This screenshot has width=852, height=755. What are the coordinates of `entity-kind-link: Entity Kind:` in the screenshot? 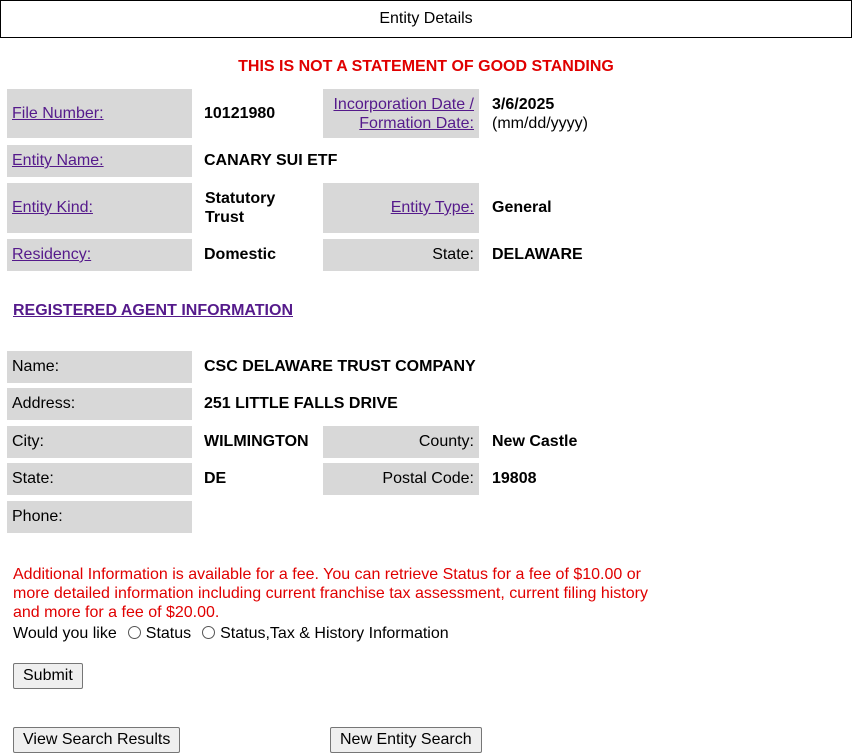 It's located at (52, 208).